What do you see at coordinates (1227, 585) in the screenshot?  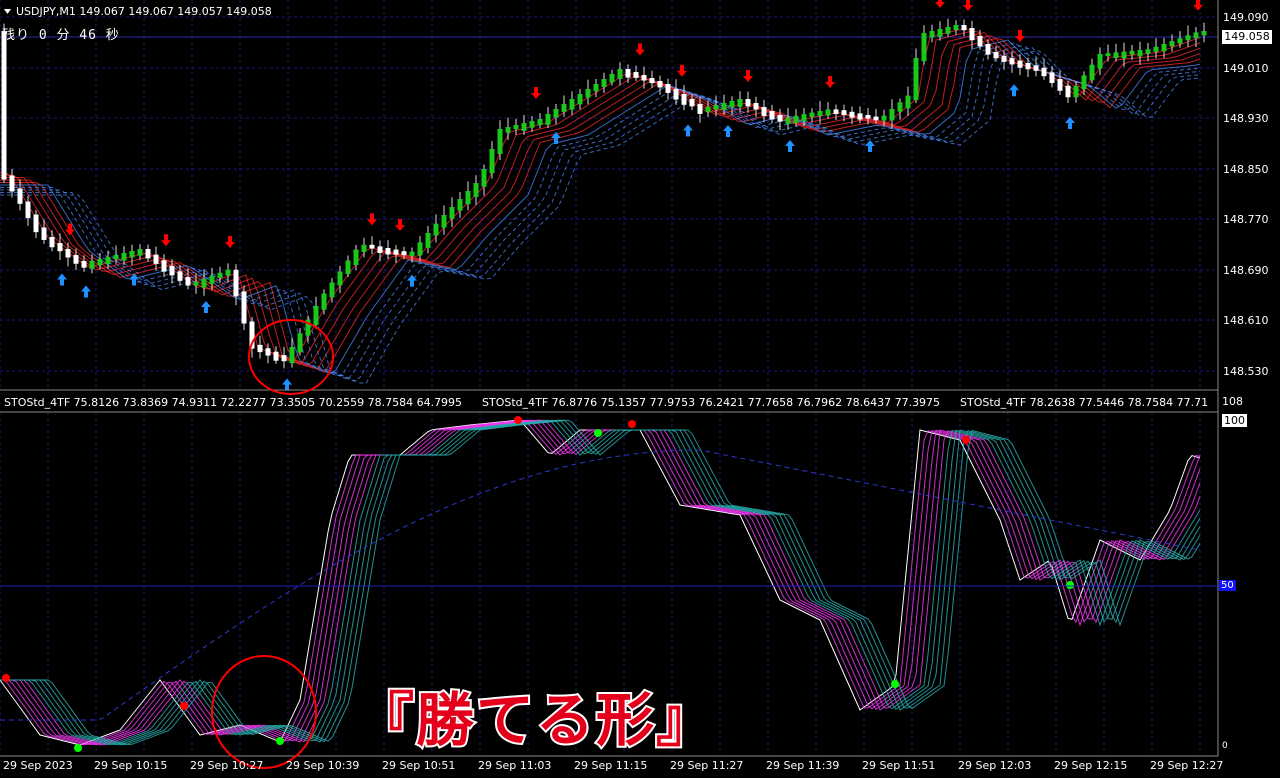 I see `indicator-level-50: 50` at bounding box center [1227, 585].